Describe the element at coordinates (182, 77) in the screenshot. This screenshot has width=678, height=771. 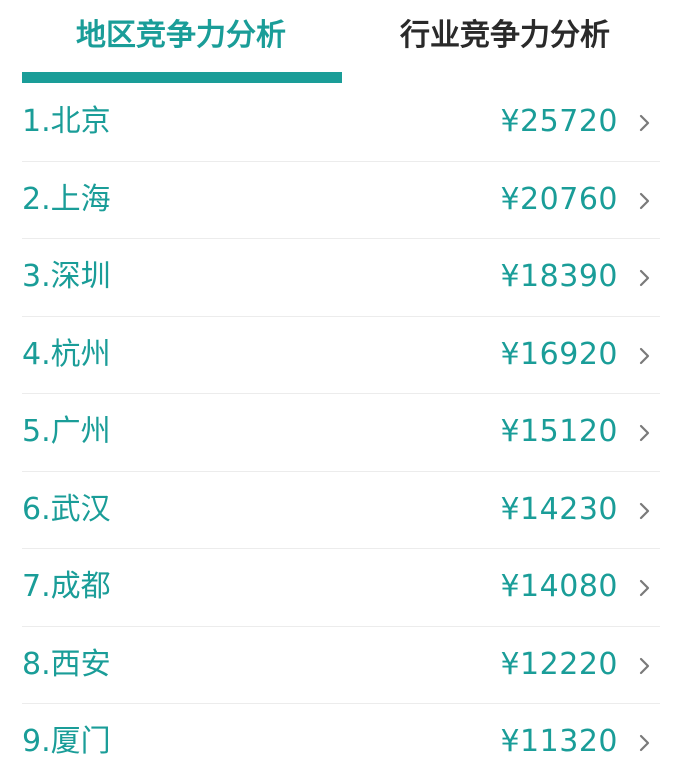
I see `active-tab-indicator` at that location.